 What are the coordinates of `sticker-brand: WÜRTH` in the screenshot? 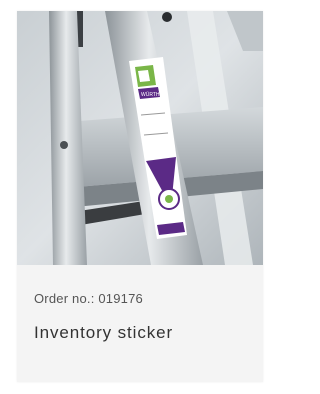 It's located at (150, 94).